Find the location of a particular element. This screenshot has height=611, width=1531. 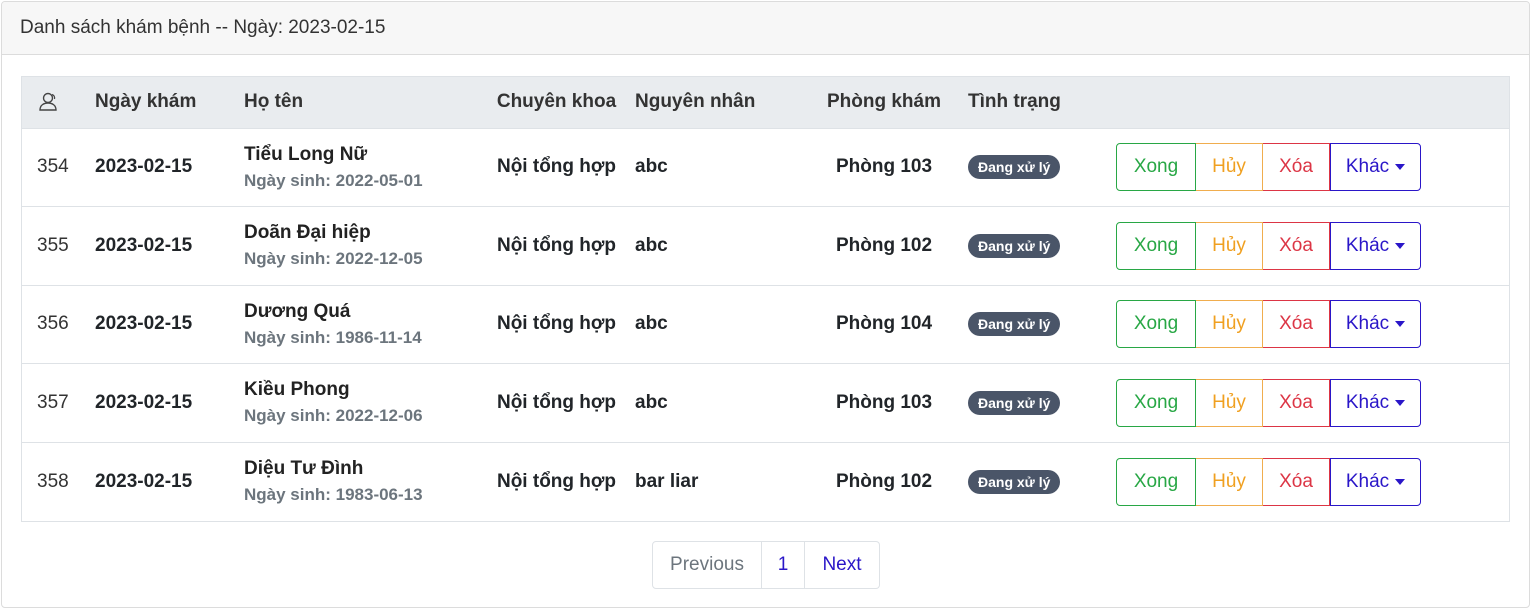

row-patient: Doãn Đại hiệp Ngày sinh: 2022-12-05 is located at coordinates (361, 246).